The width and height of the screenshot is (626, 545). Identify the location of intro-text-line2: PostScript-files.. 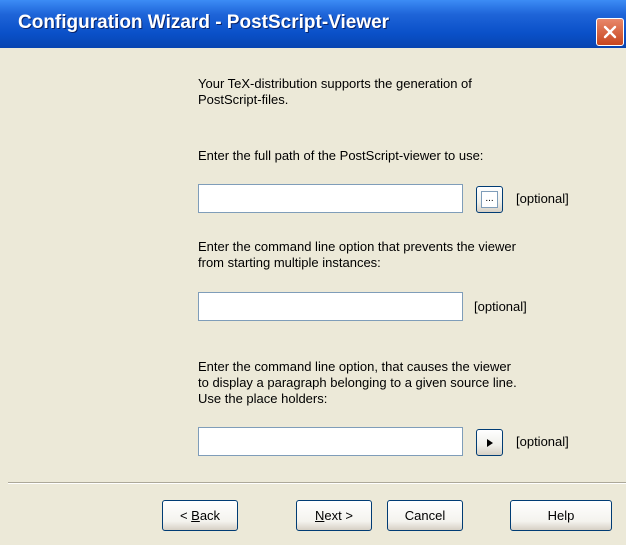
(243, 99).